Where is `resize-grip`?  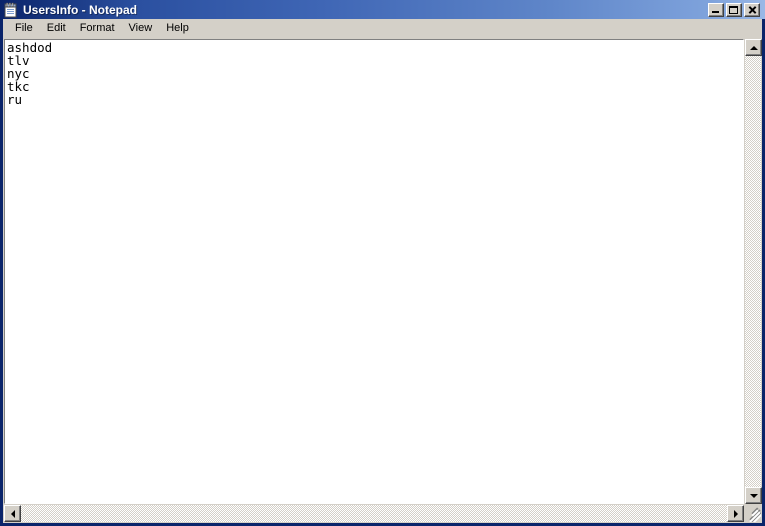
resize-grip is located at coordinates (752, 513).